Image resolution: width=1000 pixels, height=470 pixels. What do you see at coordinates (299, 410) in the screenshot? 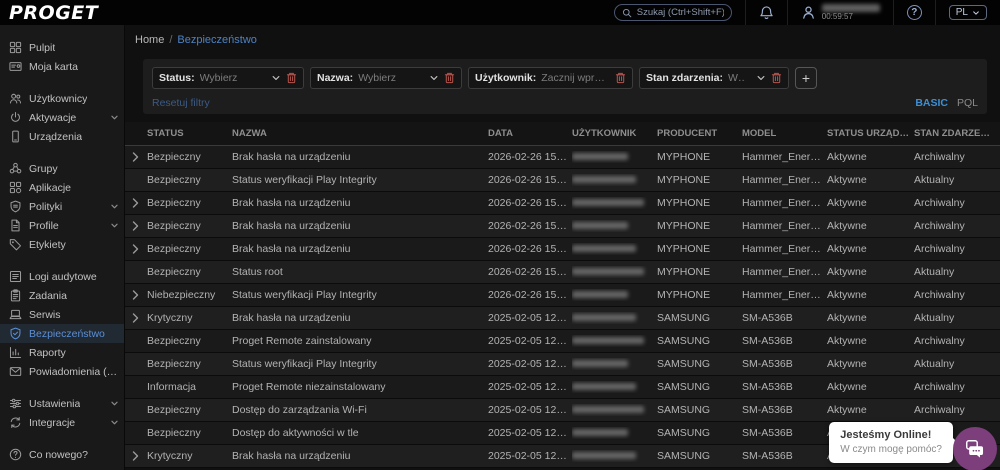
I see `cell-name: Dostęp do zarządzania Wi-Fi` at bounding box center [299, 410].